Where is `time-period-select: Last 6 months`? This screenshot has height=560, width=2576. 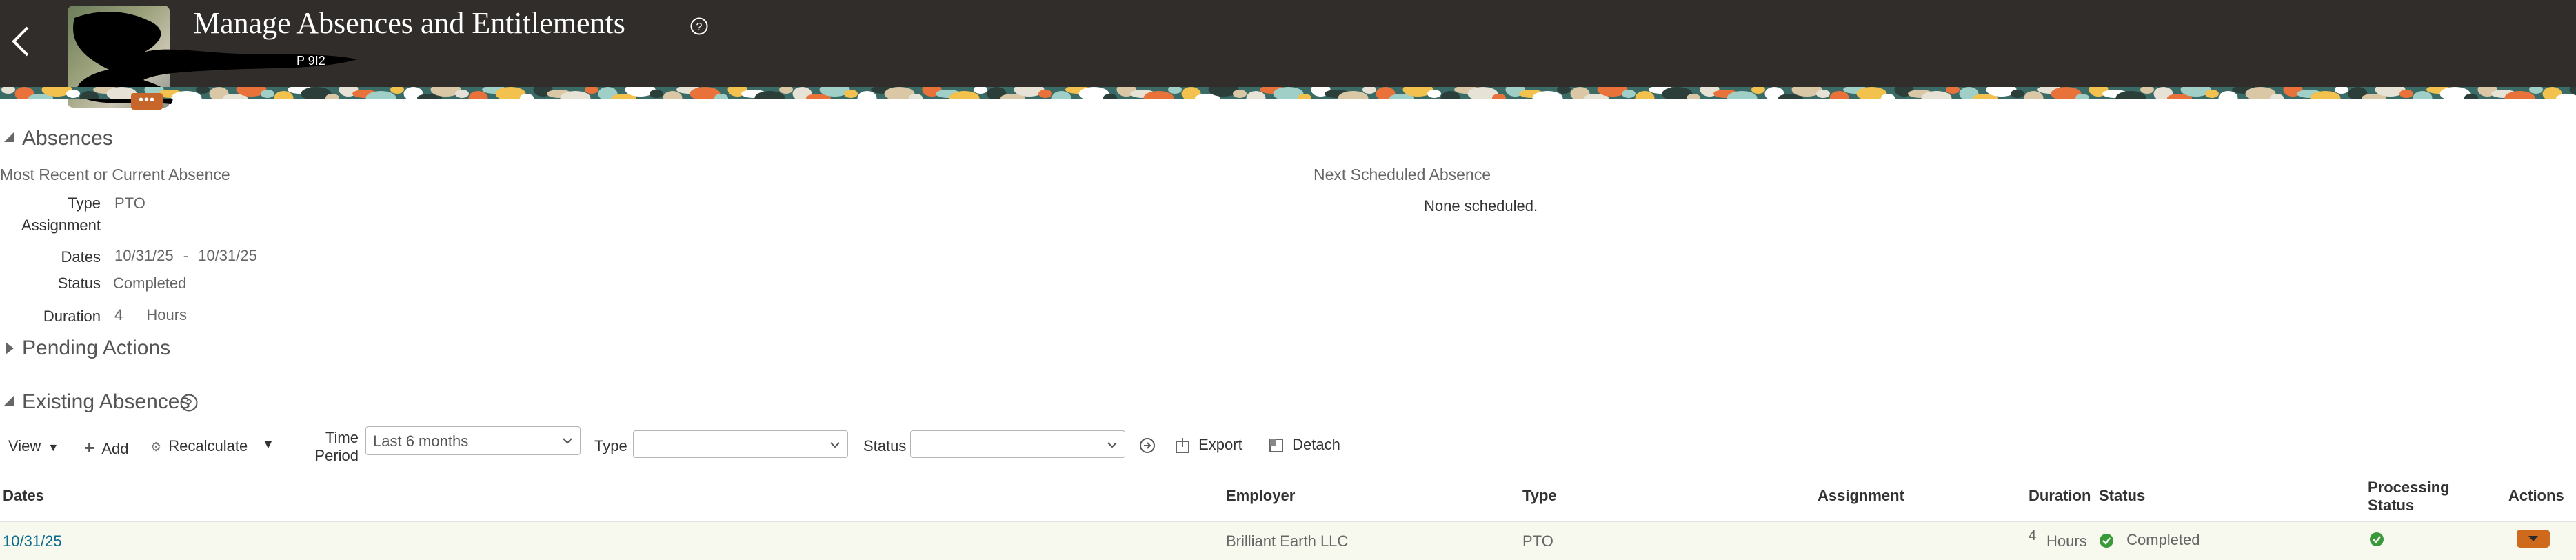
time-period-select: Last 6 months is located at coordinates (473, 441).